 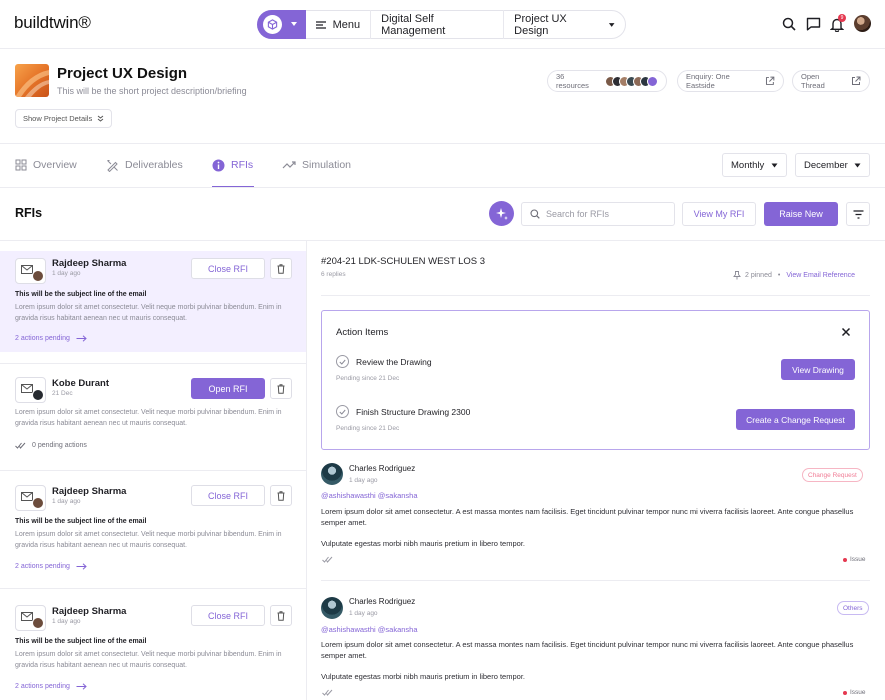 I want to click on enquiry-label: Enquiry: One Eastside, so click(x=708, y=81).